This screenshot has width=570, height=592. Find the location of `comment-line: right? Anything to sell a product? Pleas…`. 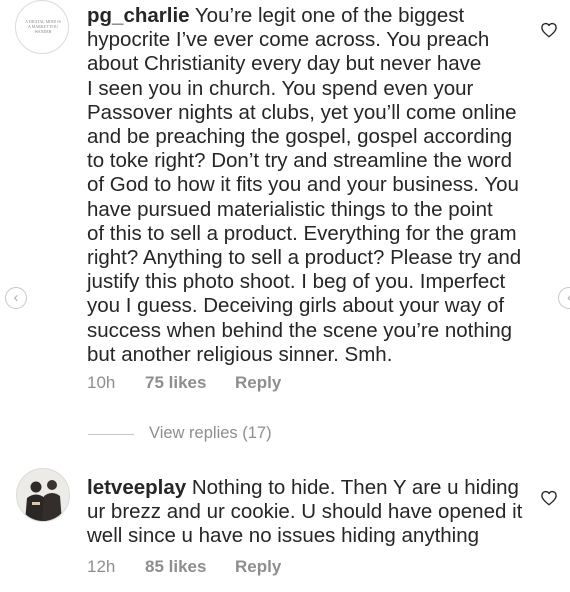

comment-line: right? Anything to sell a product? Pleas… is located at coordinates (304, 258).